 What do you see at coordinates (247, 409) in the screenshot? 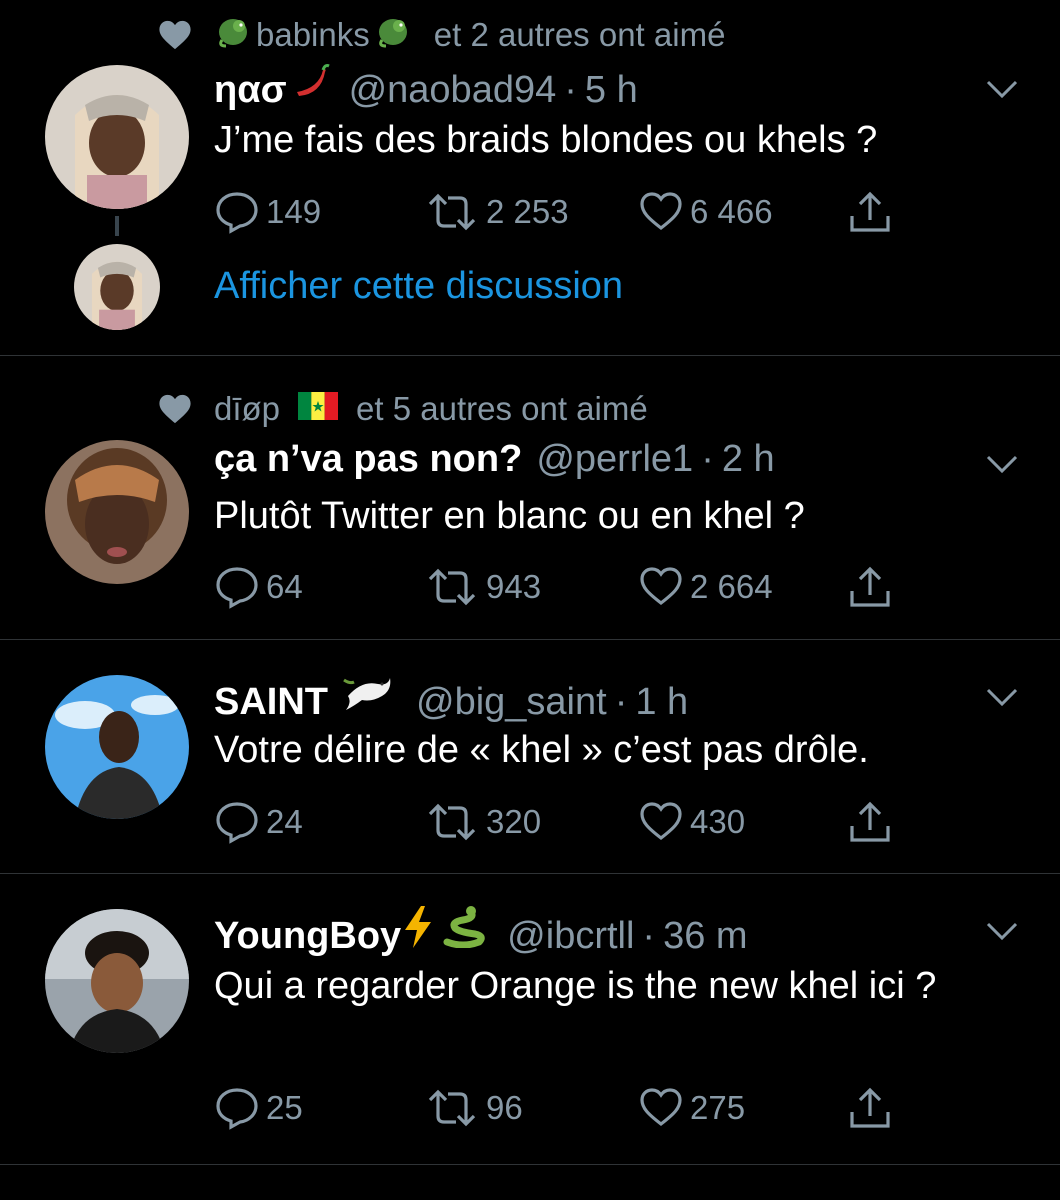
I see `liker-name: dīøp` at bounding box center [247, 409].